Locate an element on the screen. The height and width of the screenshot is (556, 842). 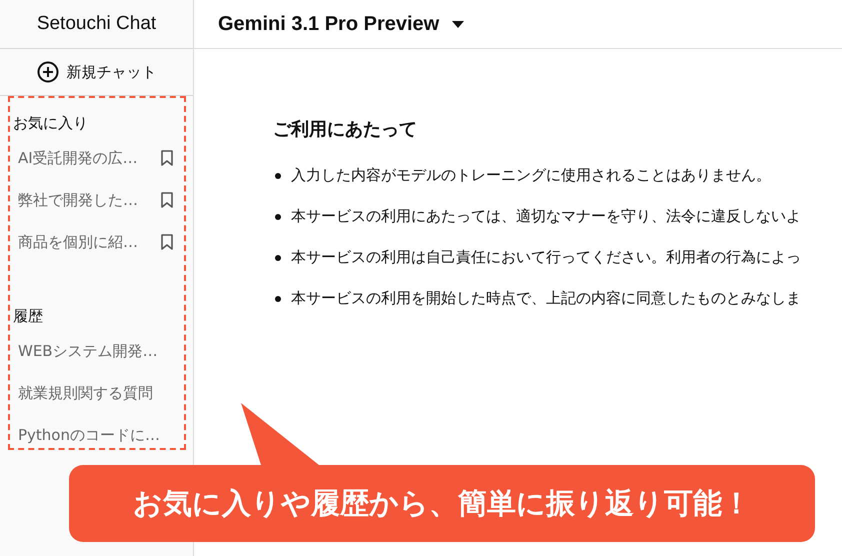
notice-text: 本サービスの利用を開始した時点で、上記の内容に同意したものとみなしま is located at coordinates (546, 298).